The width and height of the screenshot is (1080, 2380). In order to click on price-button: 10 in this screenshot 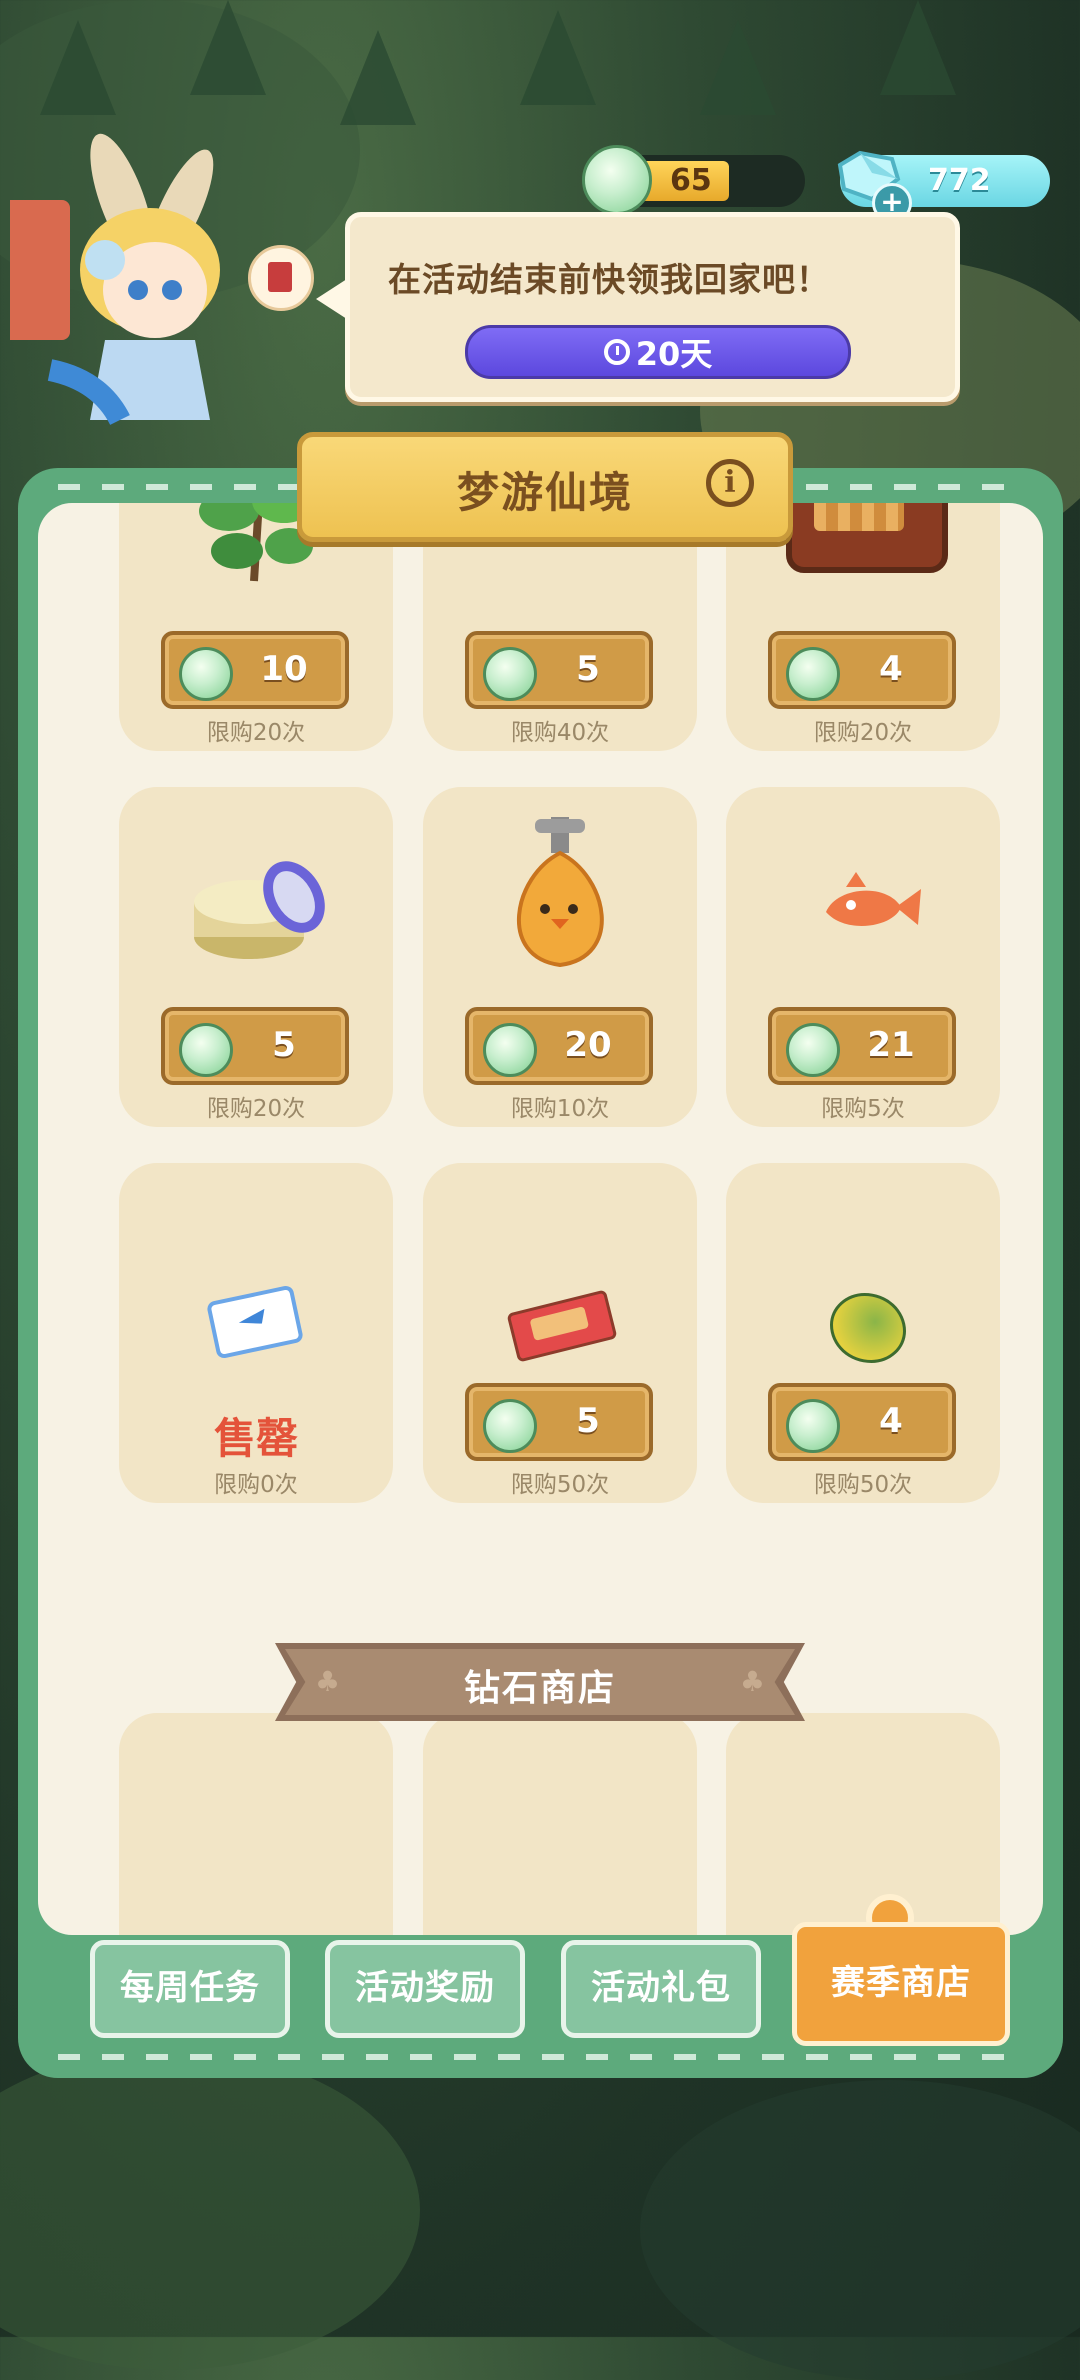, I will do `click(255, 670)`.